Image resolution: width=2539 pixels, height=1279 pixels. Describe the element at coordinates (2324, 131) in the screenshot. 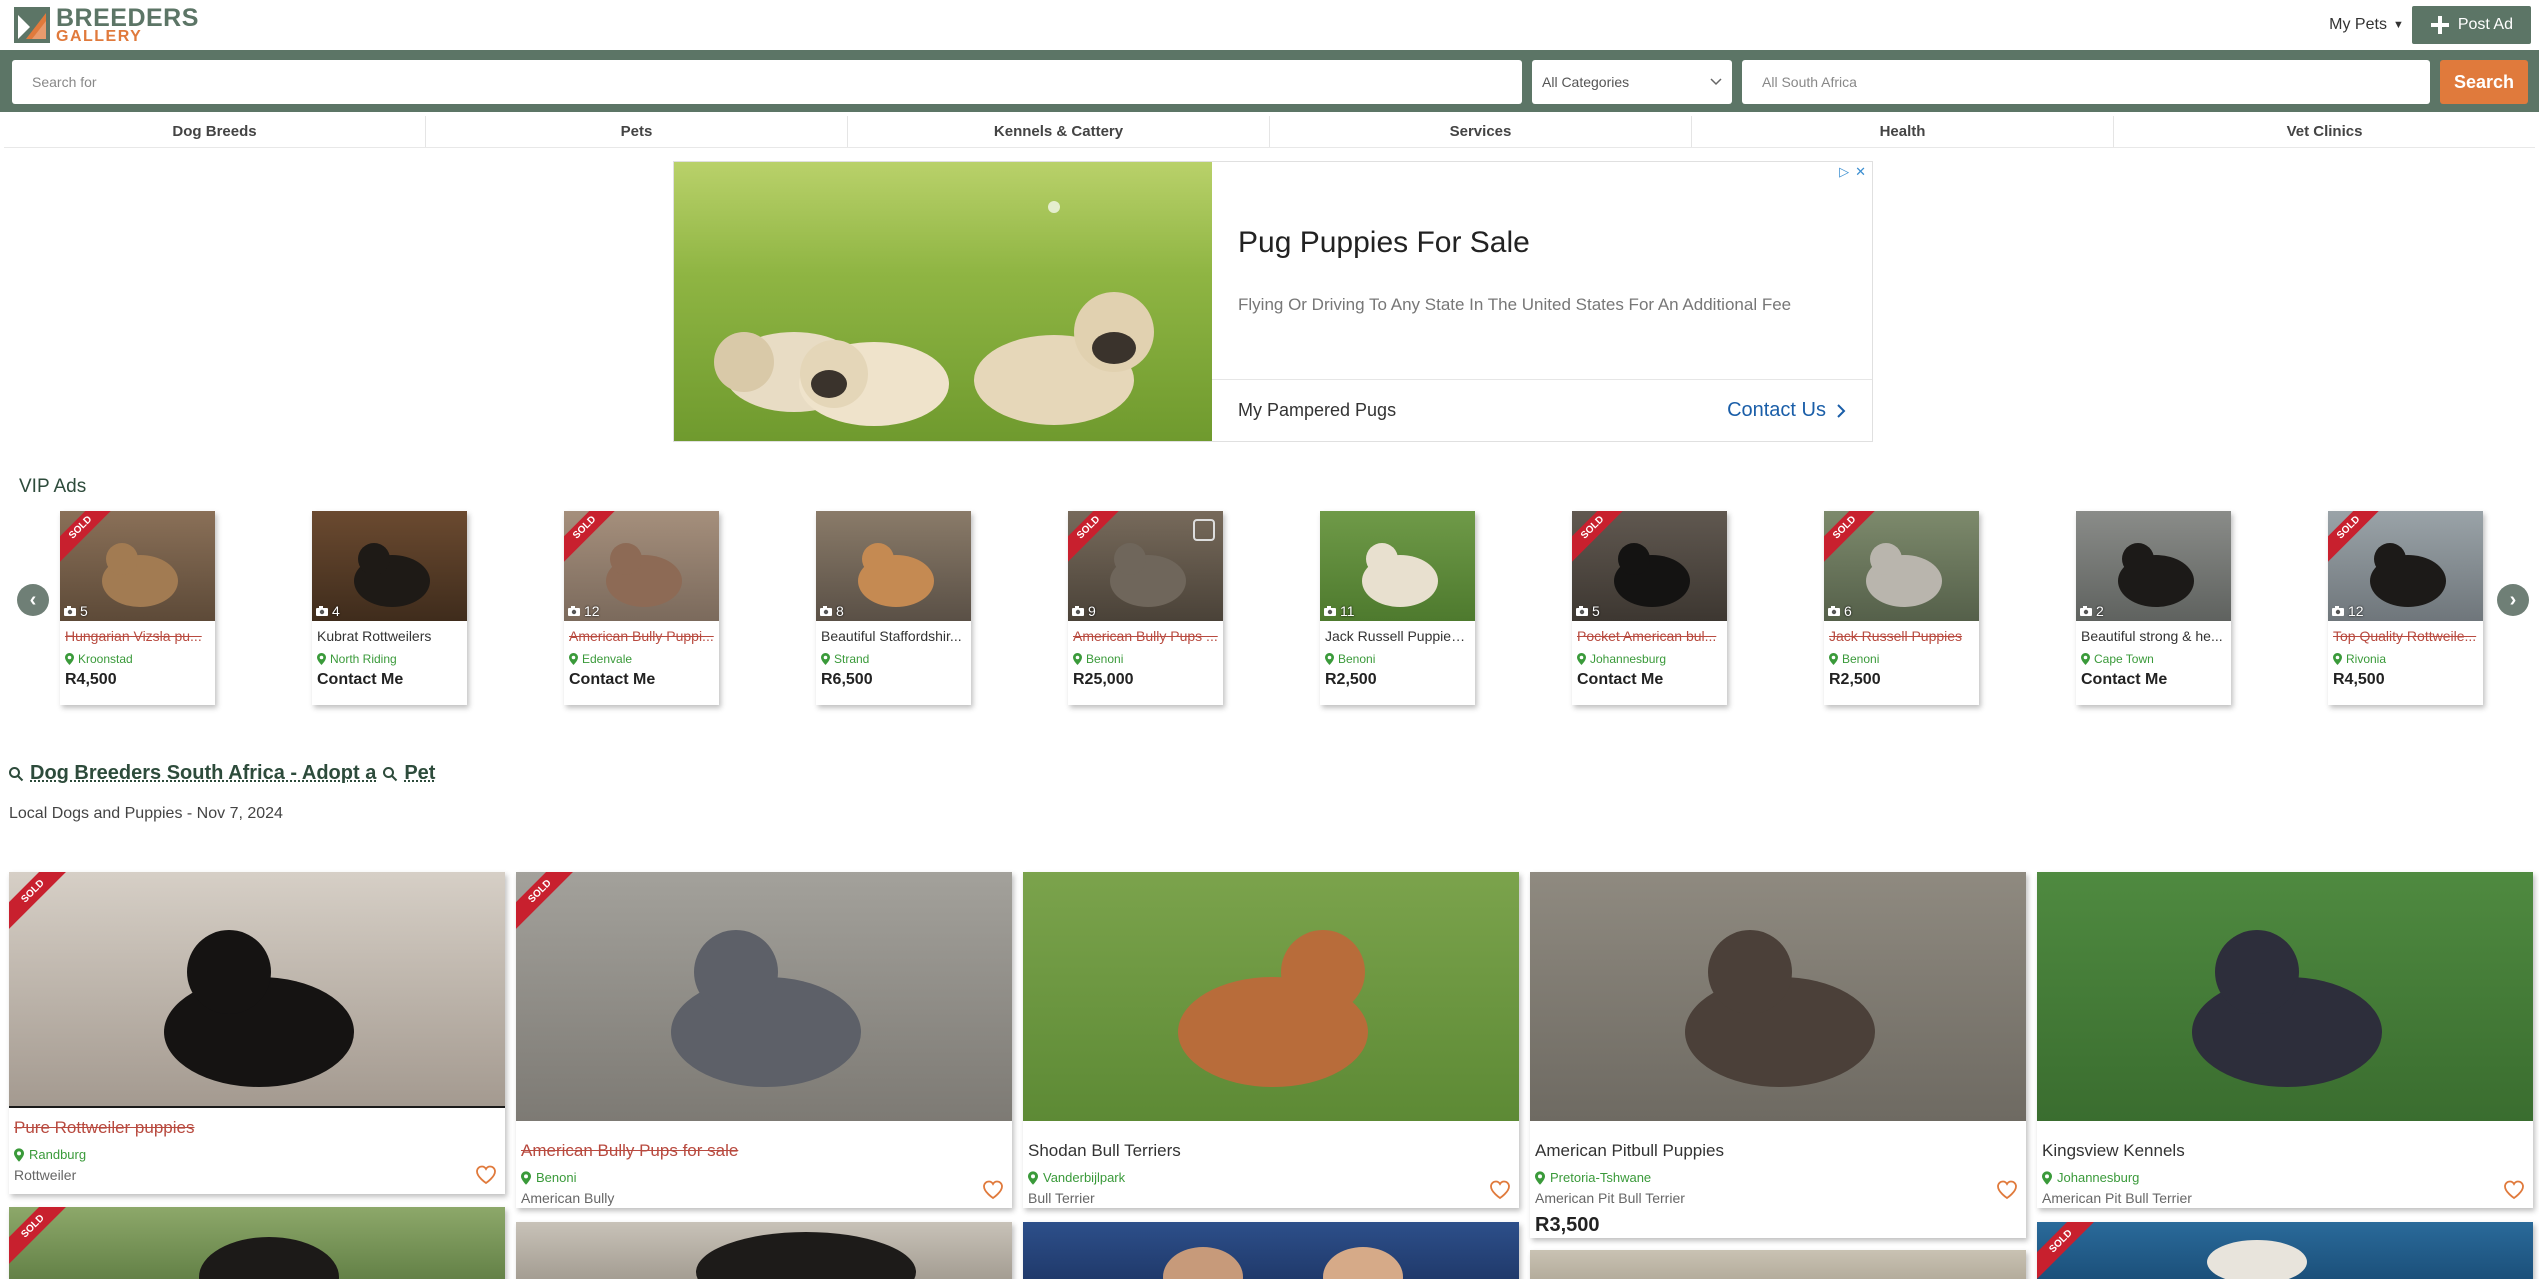

I see `nav-vet-clinics: Vet Clinics` at that location.